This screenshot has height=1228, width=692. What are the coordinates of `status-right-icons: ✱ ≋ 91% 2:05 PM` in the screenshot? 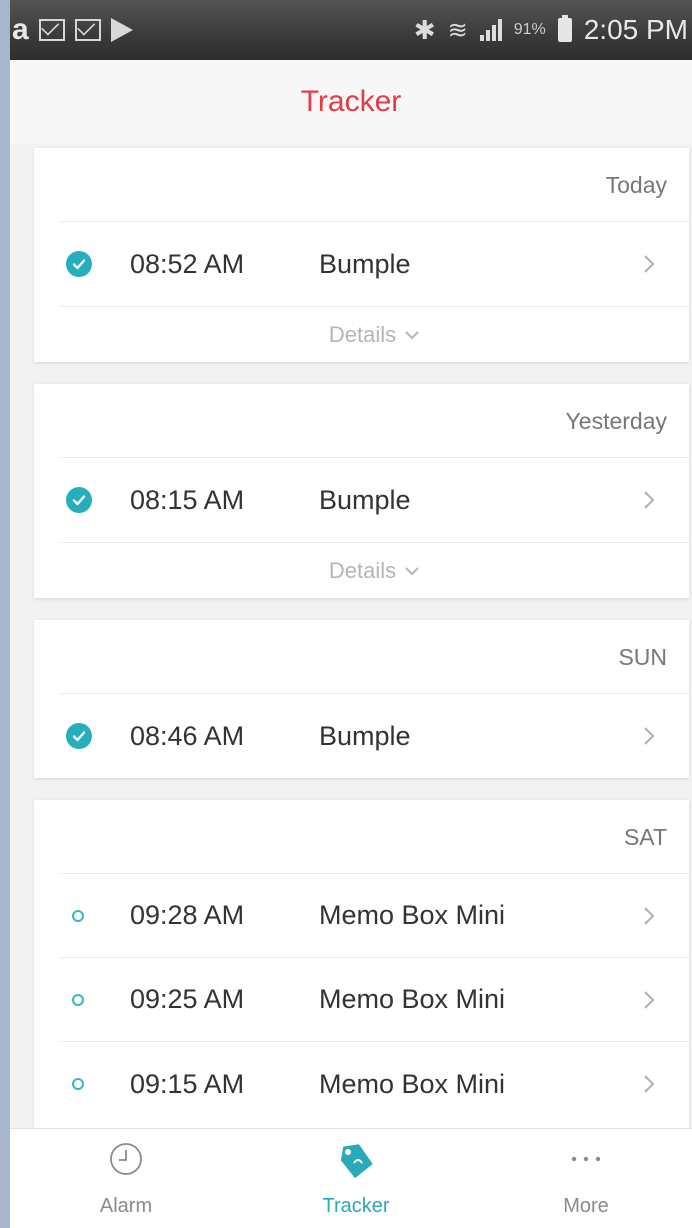 It's located at (551, 30).